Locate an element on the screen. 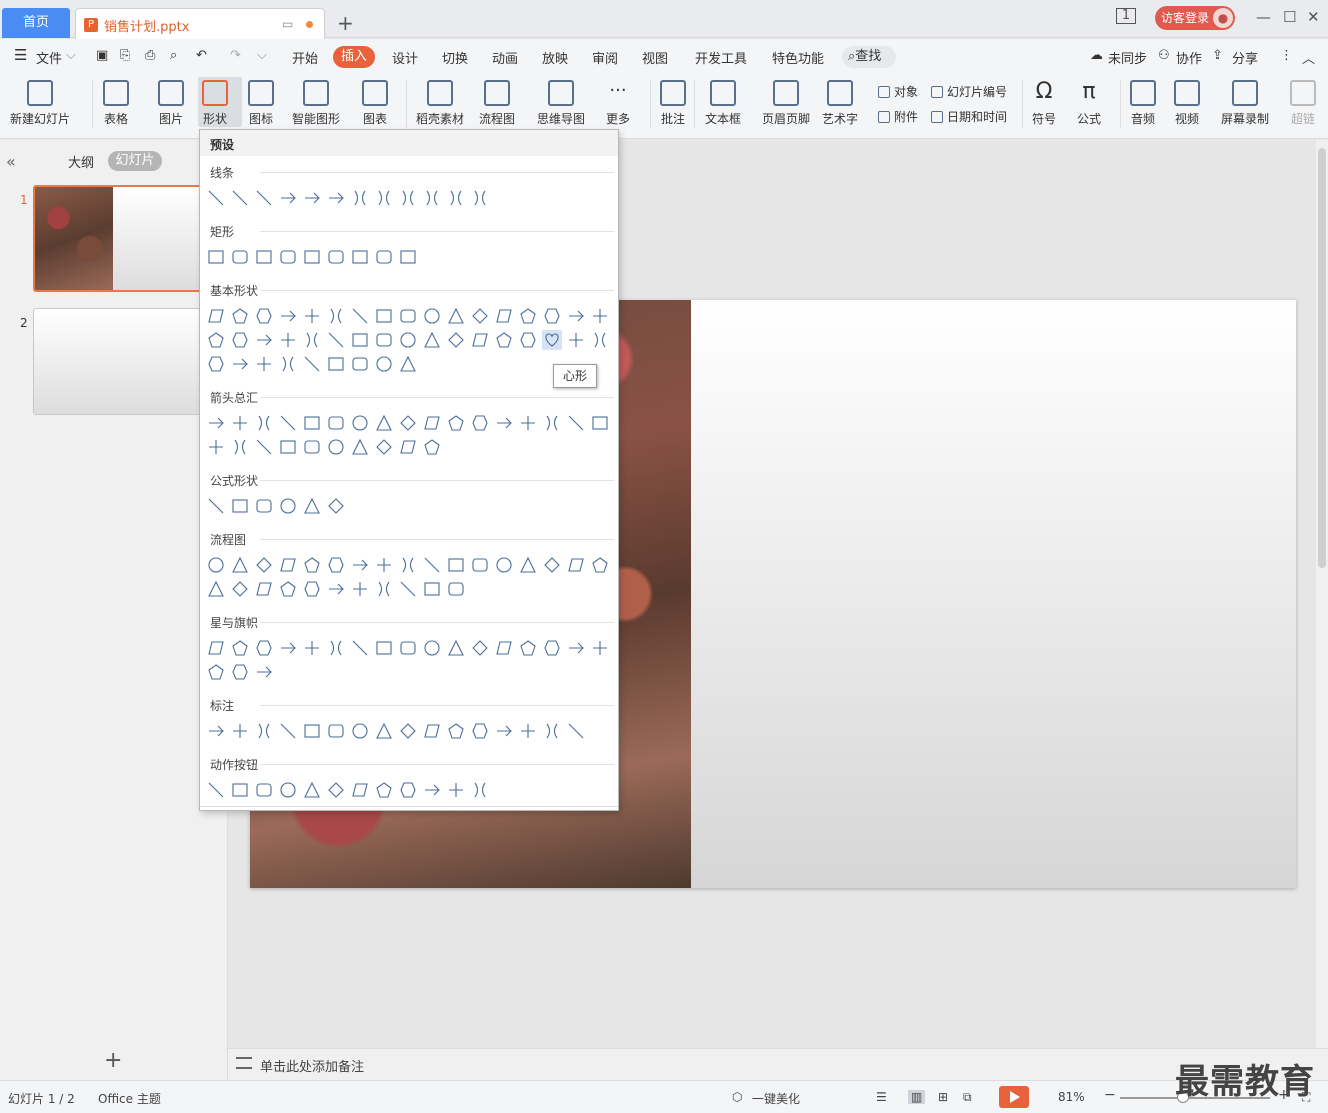 This screenshot has width=1328, height=1113. audio-button: 音频 is located at coordinates (1143, 103).